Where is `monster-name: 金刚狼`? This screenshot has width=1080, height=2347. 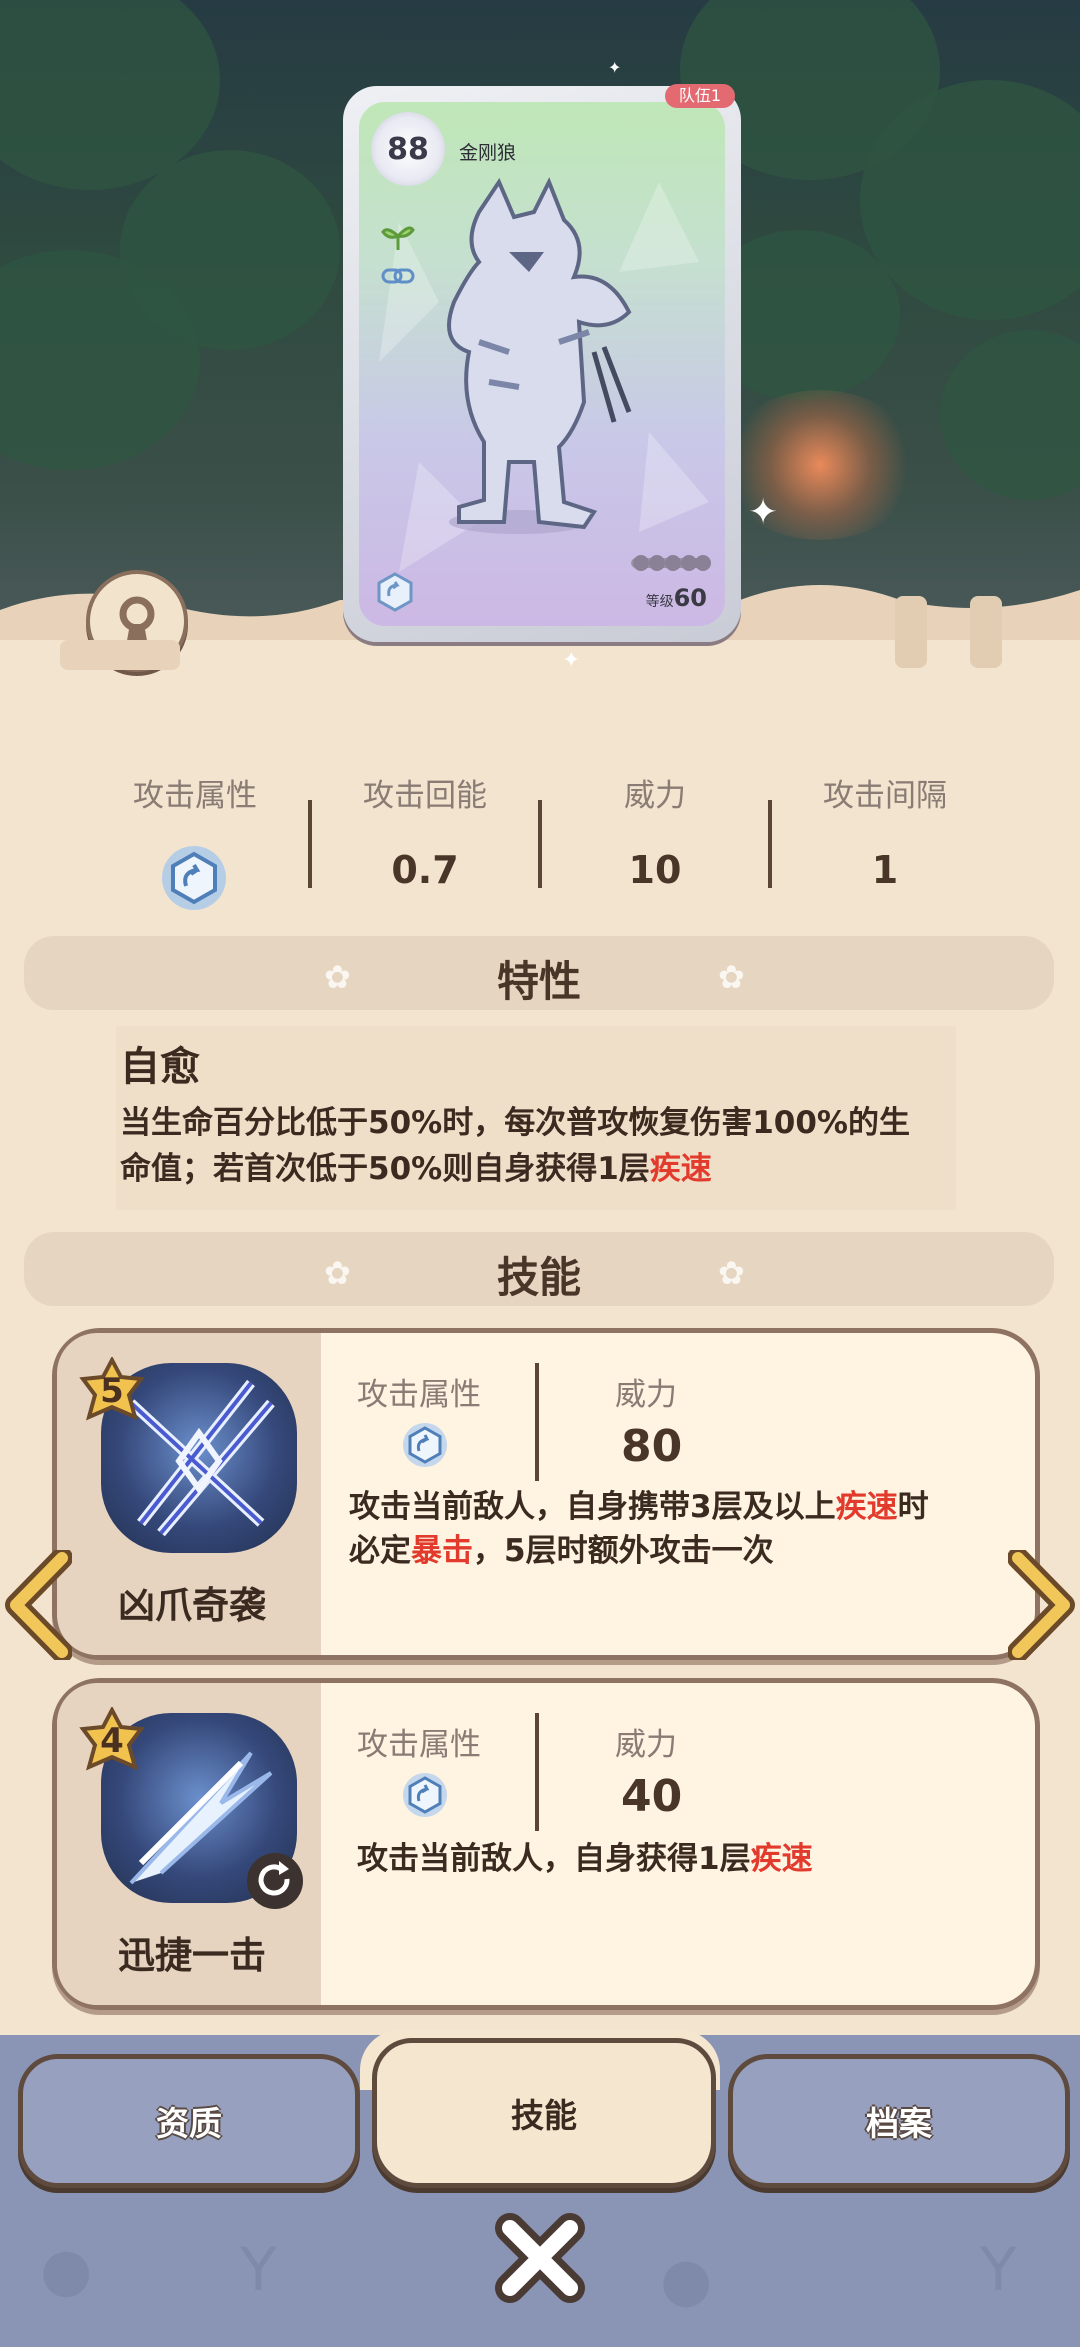 monster-name: 金刚狼 is located at coordinates (488, 153).